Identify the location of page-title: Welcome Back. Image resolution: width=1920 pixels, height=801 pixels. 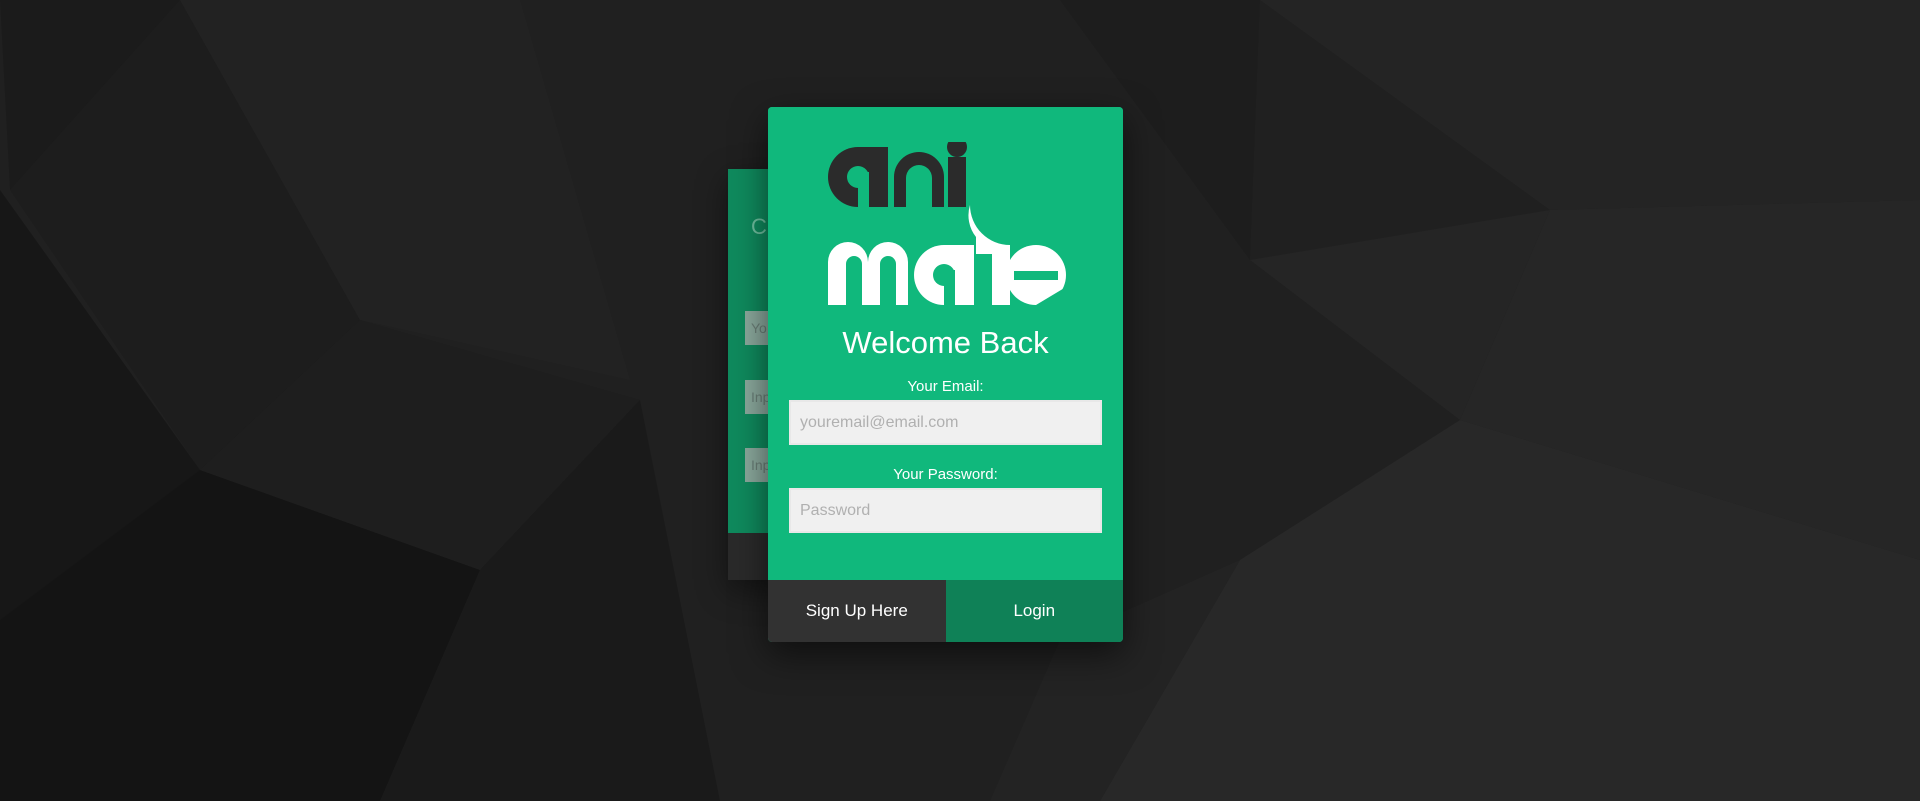
(945, 342).